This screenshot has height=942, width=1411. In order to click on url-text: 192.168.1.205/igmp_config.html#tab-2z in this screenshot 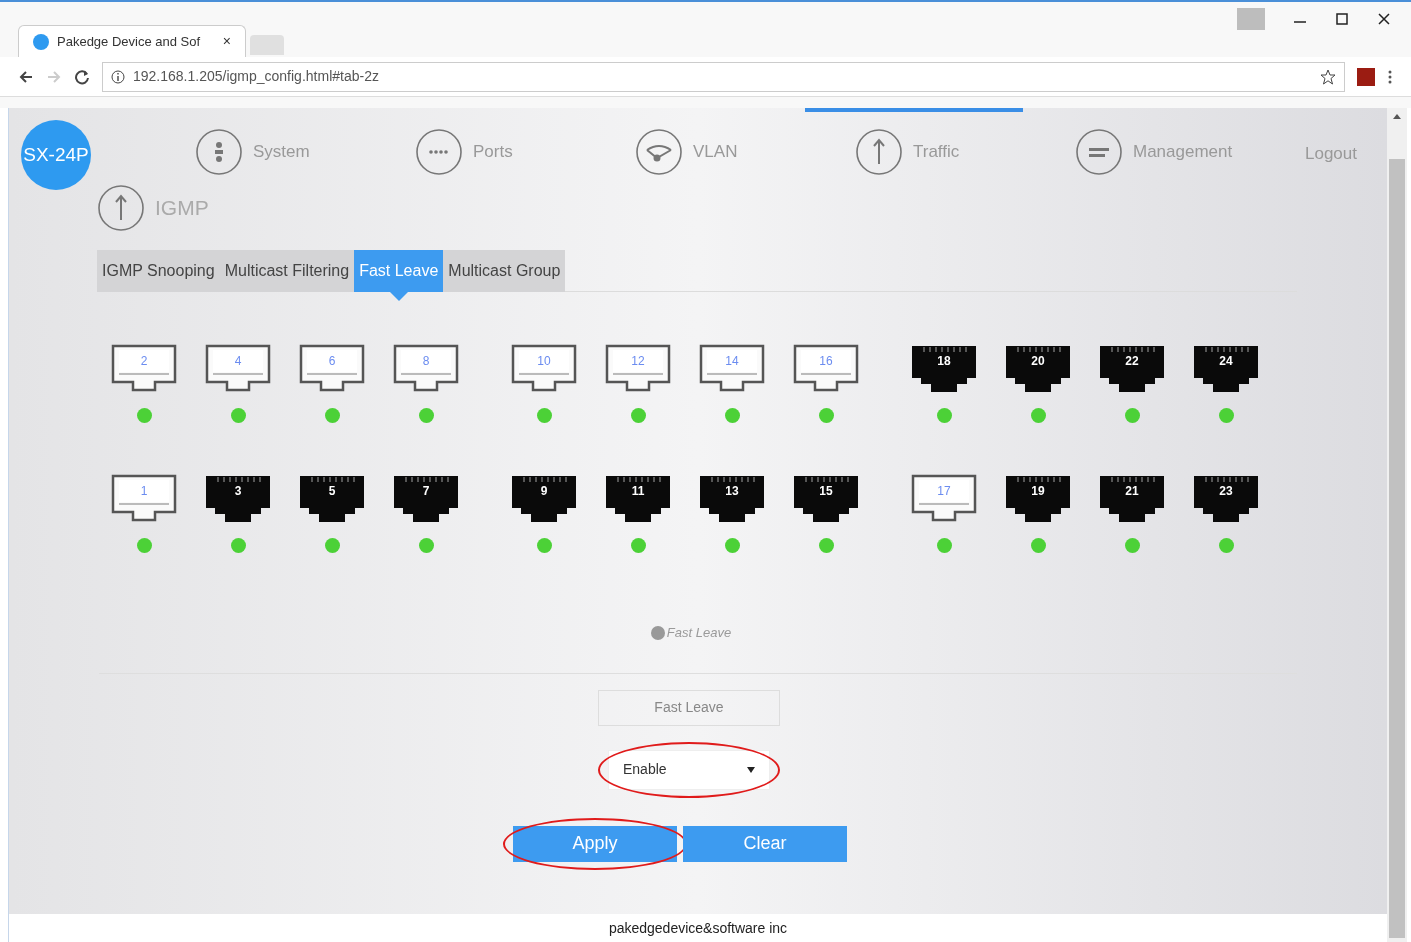, I will do `click(256, 76)`.